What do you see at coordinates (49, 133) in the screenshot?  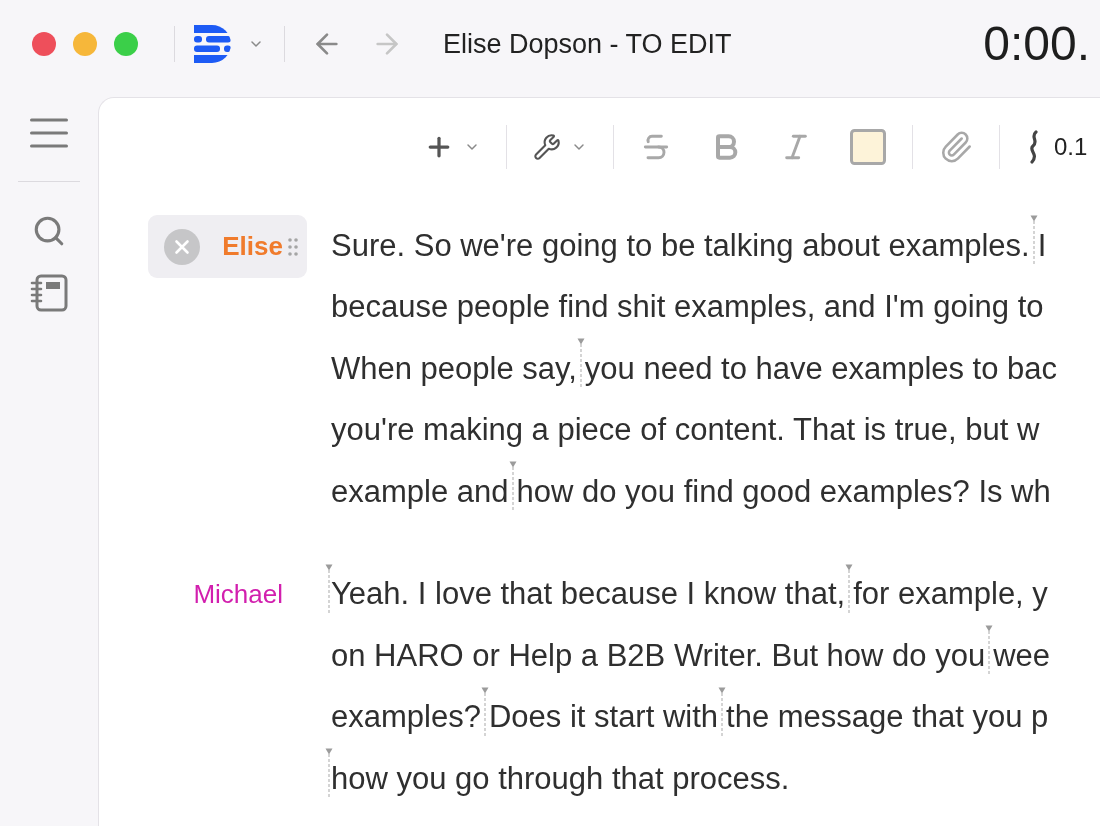 I see `menu-icon` at bounding box center [49, 133].